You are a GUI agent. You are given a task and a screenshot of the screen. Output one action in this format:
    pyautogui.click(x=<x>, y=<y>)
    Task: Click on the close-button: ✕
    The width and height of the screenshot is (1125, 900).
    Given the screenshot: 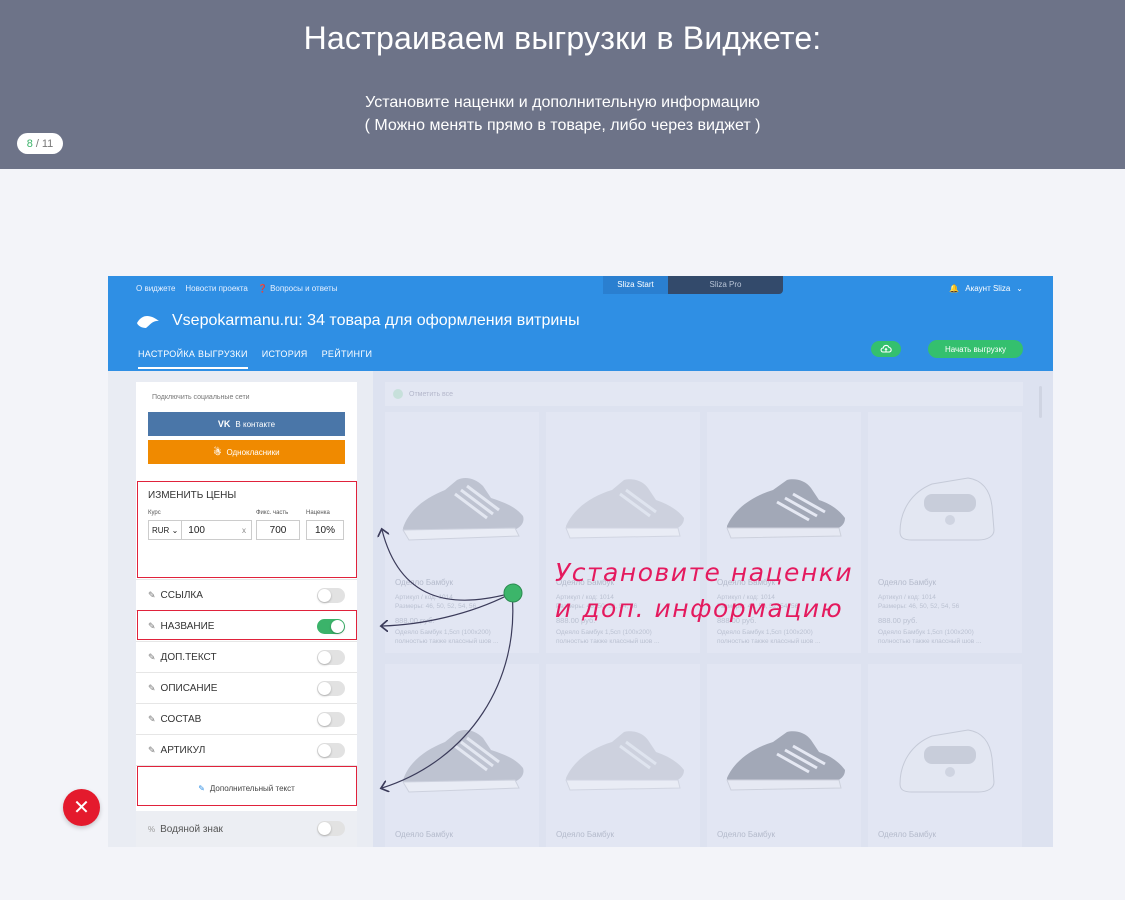 What is the action you would take?
    pyautogui.click(x=81, y=807)
    